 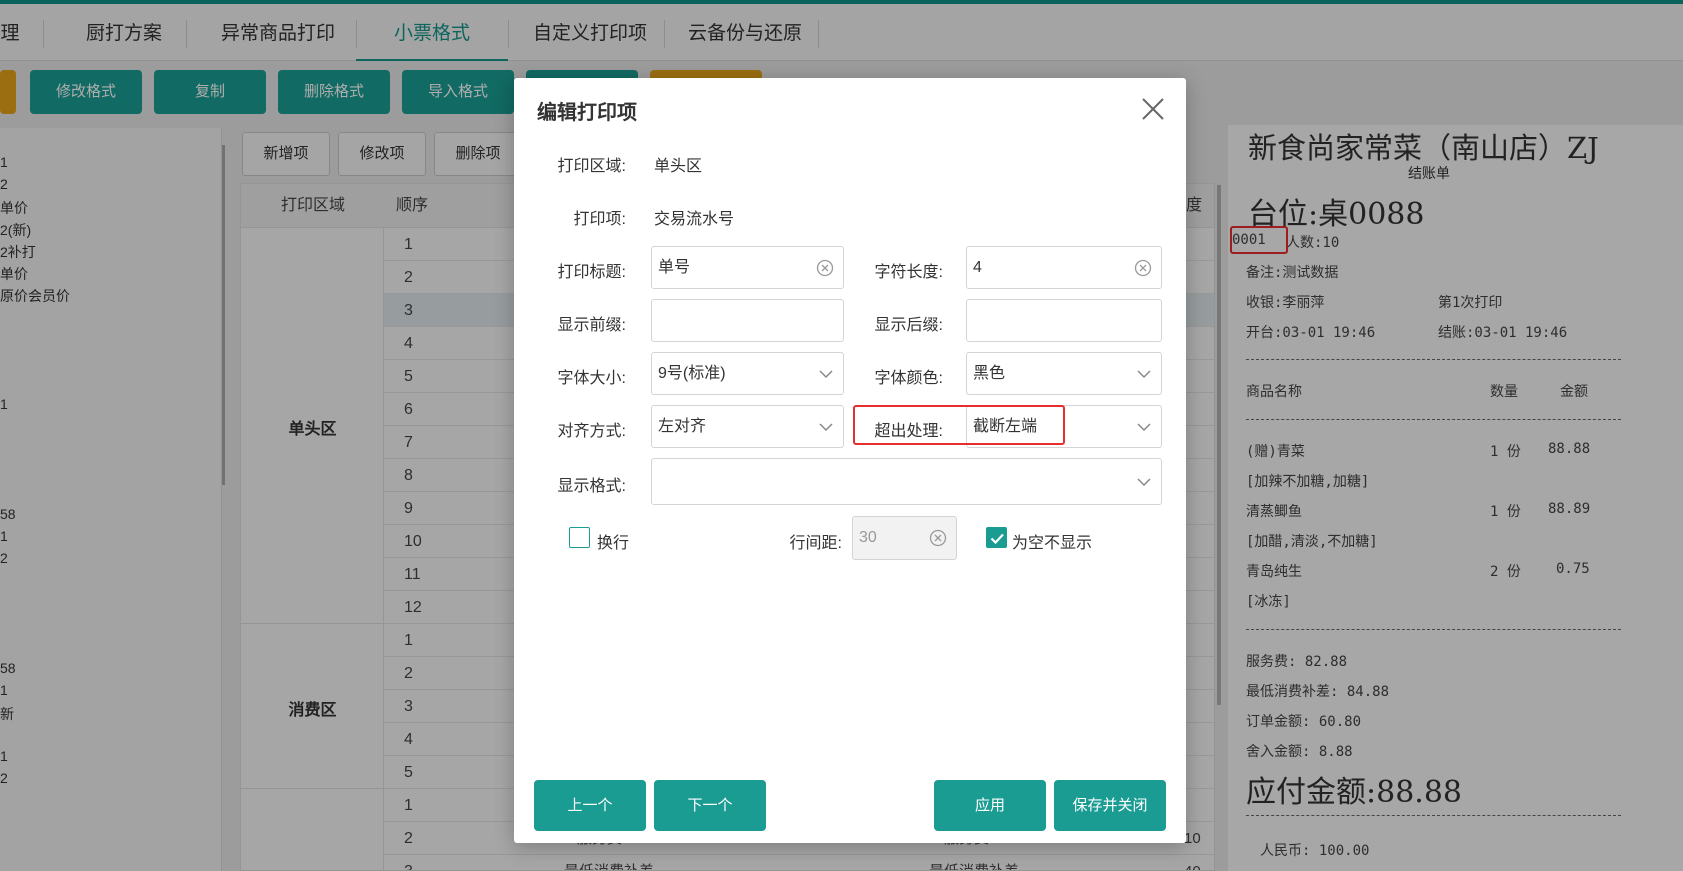 I want to click on line-spacing-label: 行间距:, so click(x=815, y=543).